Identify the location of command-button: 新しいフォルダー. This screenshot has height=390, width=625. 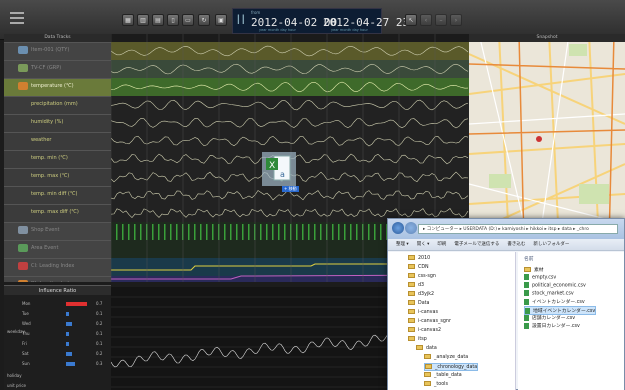
(551, 244).